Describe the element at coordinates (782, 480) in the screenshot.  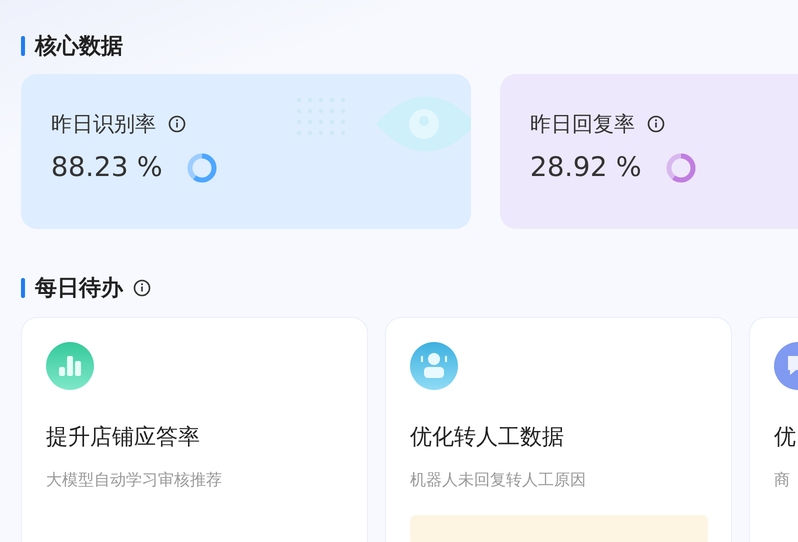
I see `task-description: 商` at that location.